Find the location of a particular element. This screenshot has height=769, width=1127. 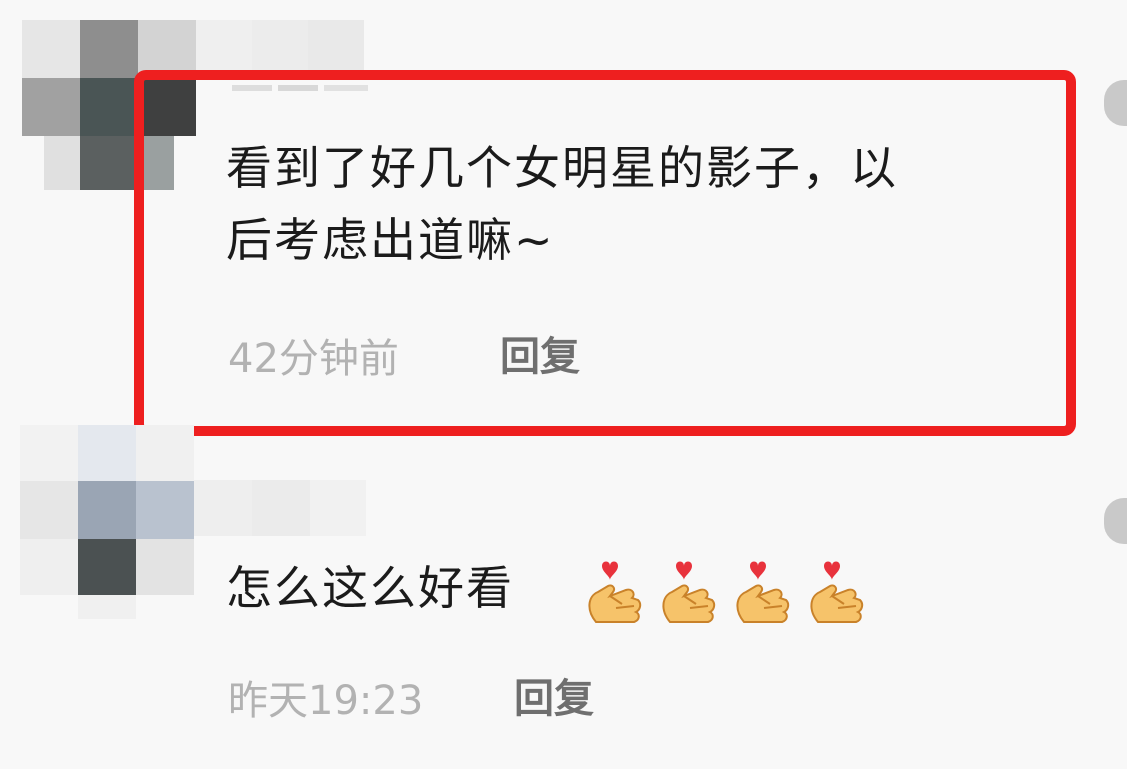

comment-text-line-2: 后考虑出道嘛~ is located at coordinates (390, 240).